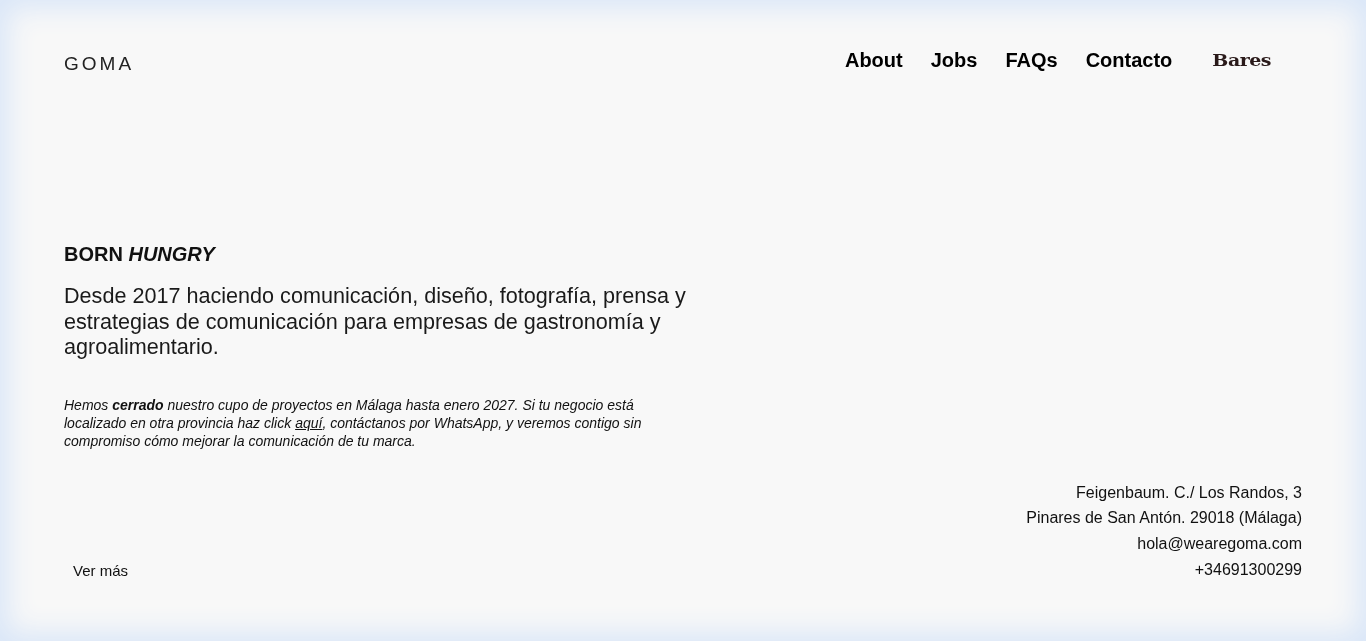  What do you see at coordinates (139, 254) in the screenshot?
I see `headline: BORN HUNGRY` at bounding box center [139, 254].